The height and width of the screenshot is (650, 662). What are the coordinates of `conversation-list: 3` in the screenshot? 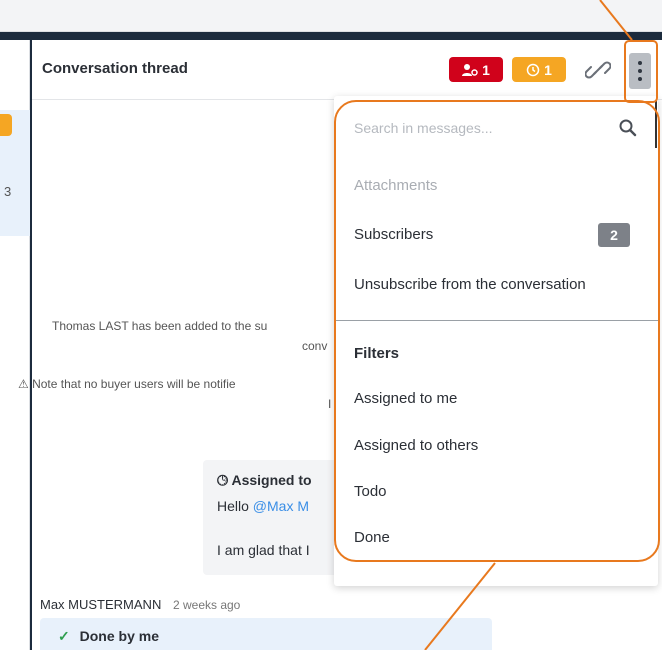 It's located at (15, 345).